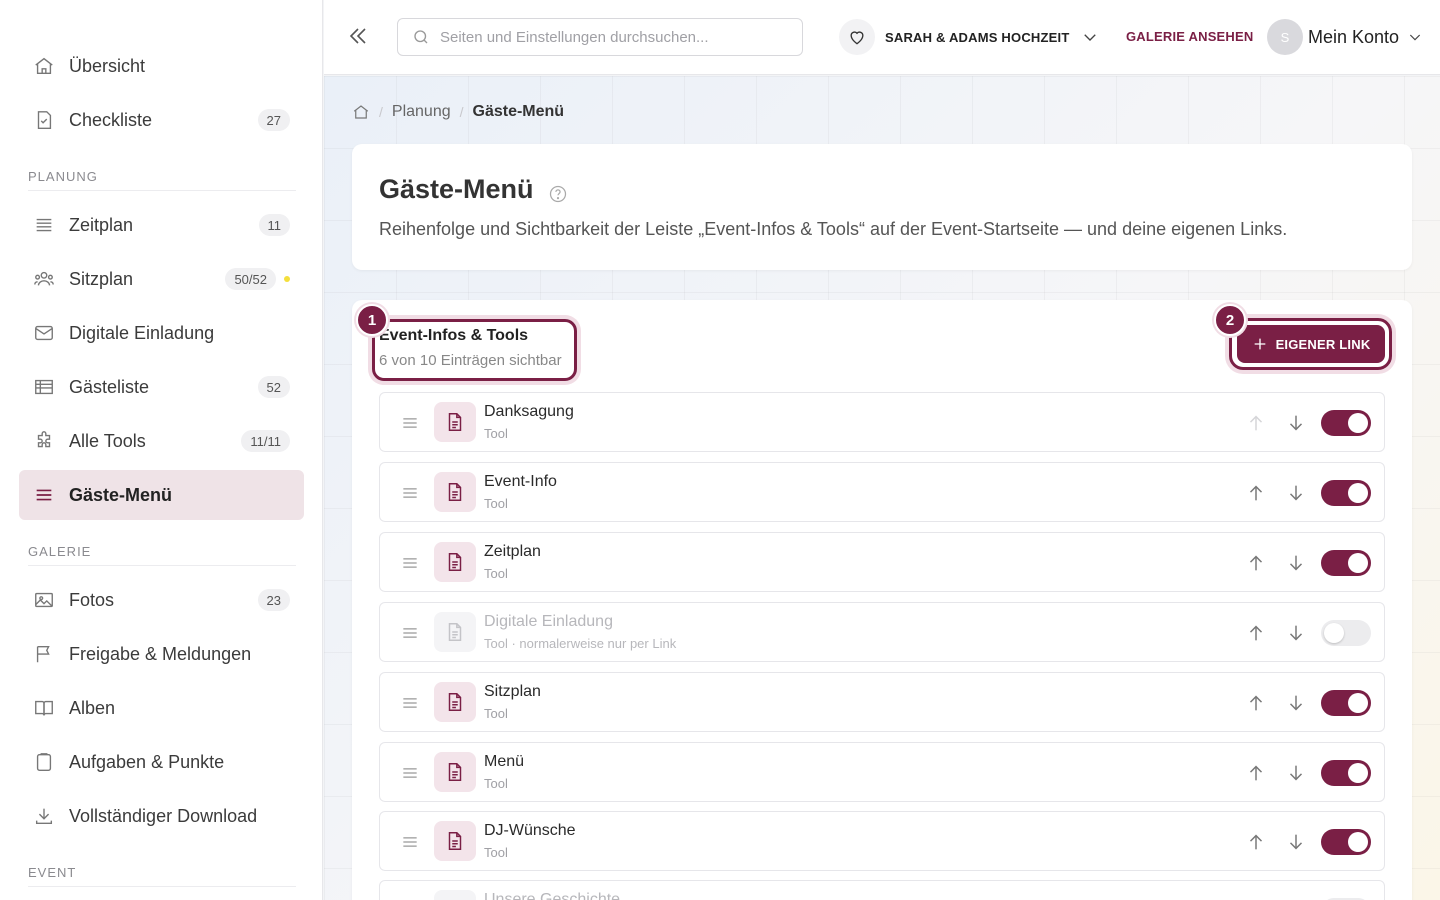  What do you see at coordinates (1189, 36) in the screenshot?
I see `view-gallery-link: GALERIE ANSEHEN` at bounding box center [1189, 36].